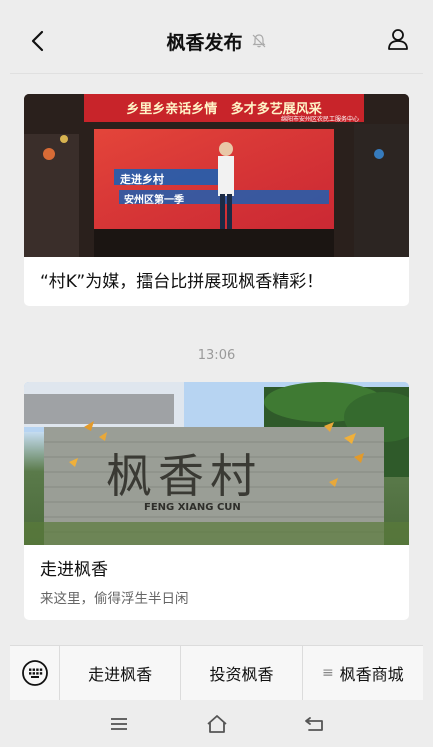 This screenshot has width=433, height=747. Describe the element at coordinates (371, 674) in the screenshot. I see `menu-item-label: 枫香商城` at that location.